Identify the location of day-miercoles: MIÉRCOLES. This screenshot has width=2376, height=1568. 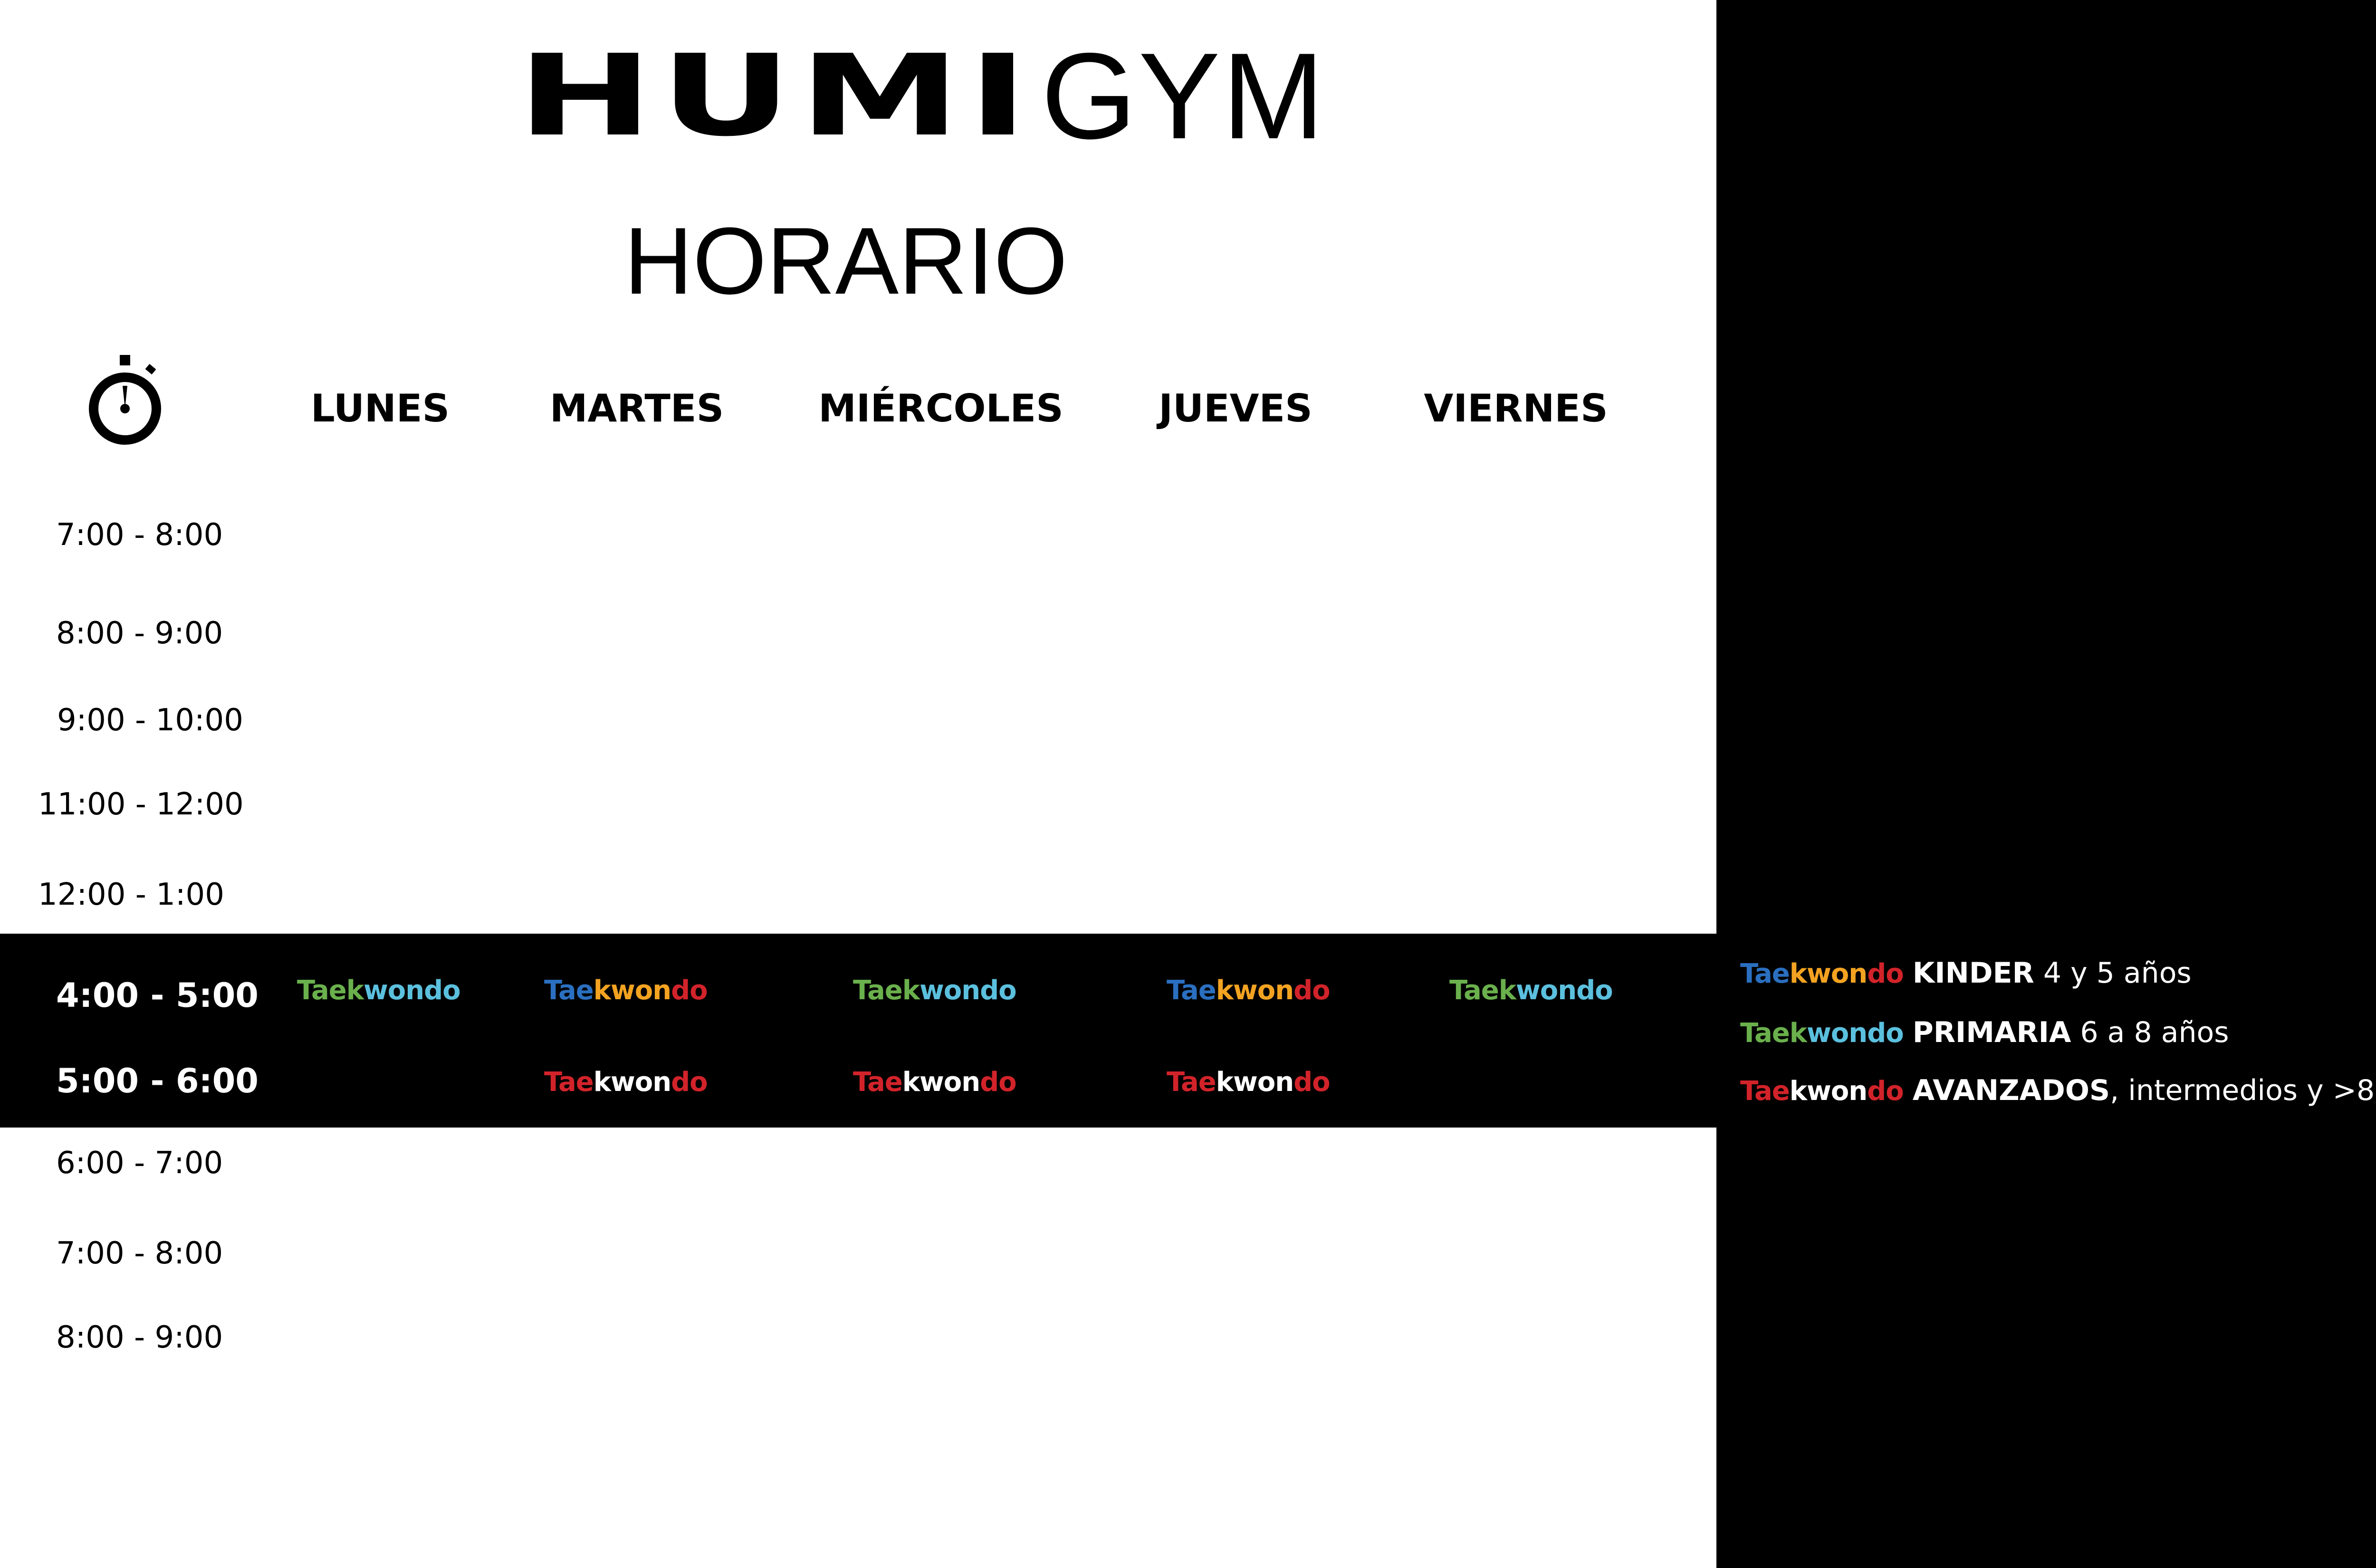
(940, 408).